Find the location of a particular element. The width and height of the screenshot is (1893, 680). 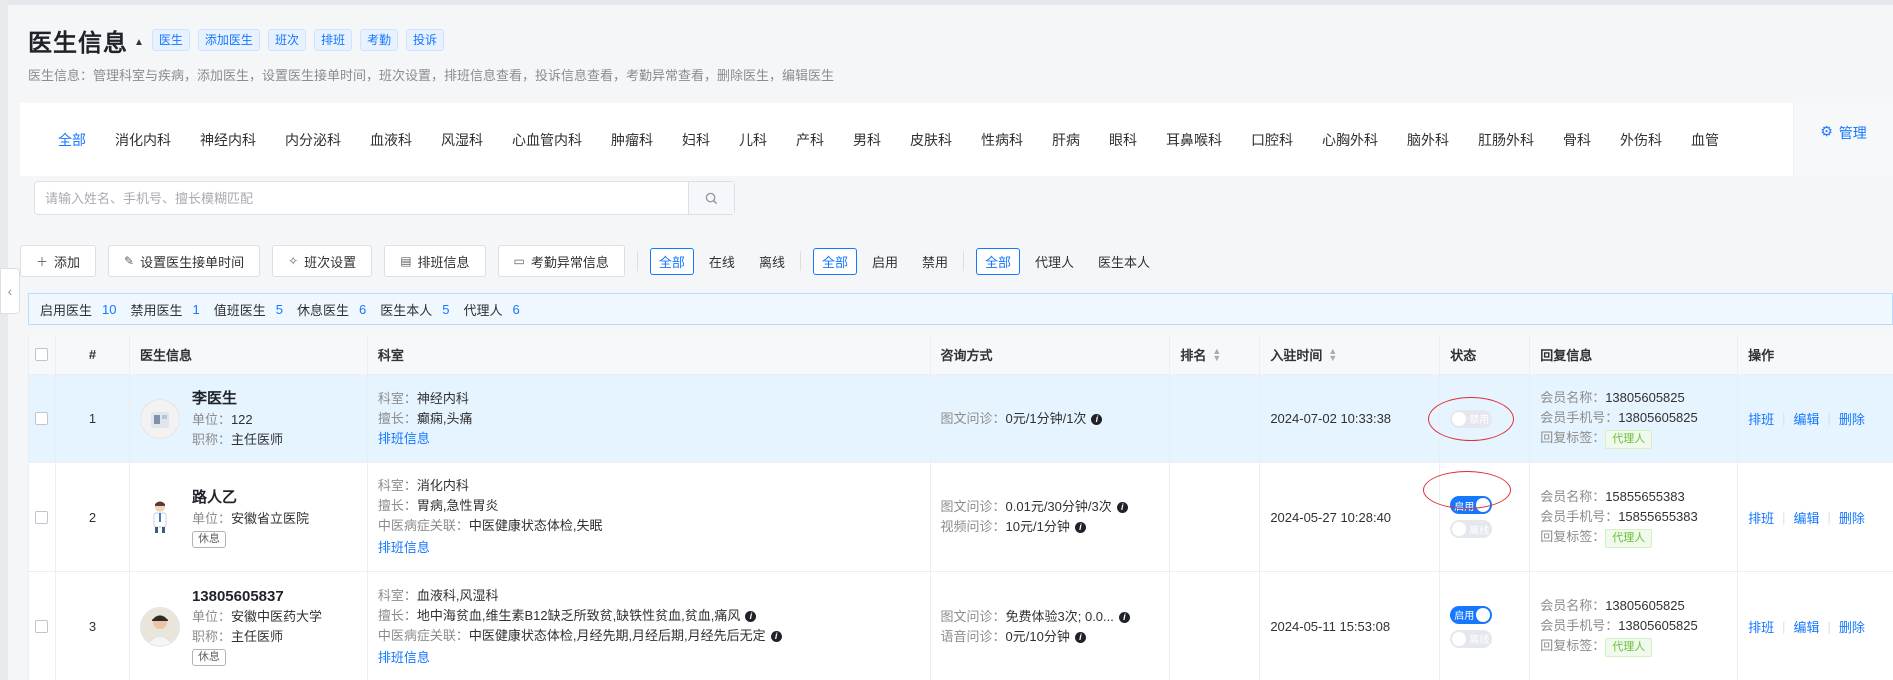

caret-up-icon: ▲ is located at coordinates (139, 42).